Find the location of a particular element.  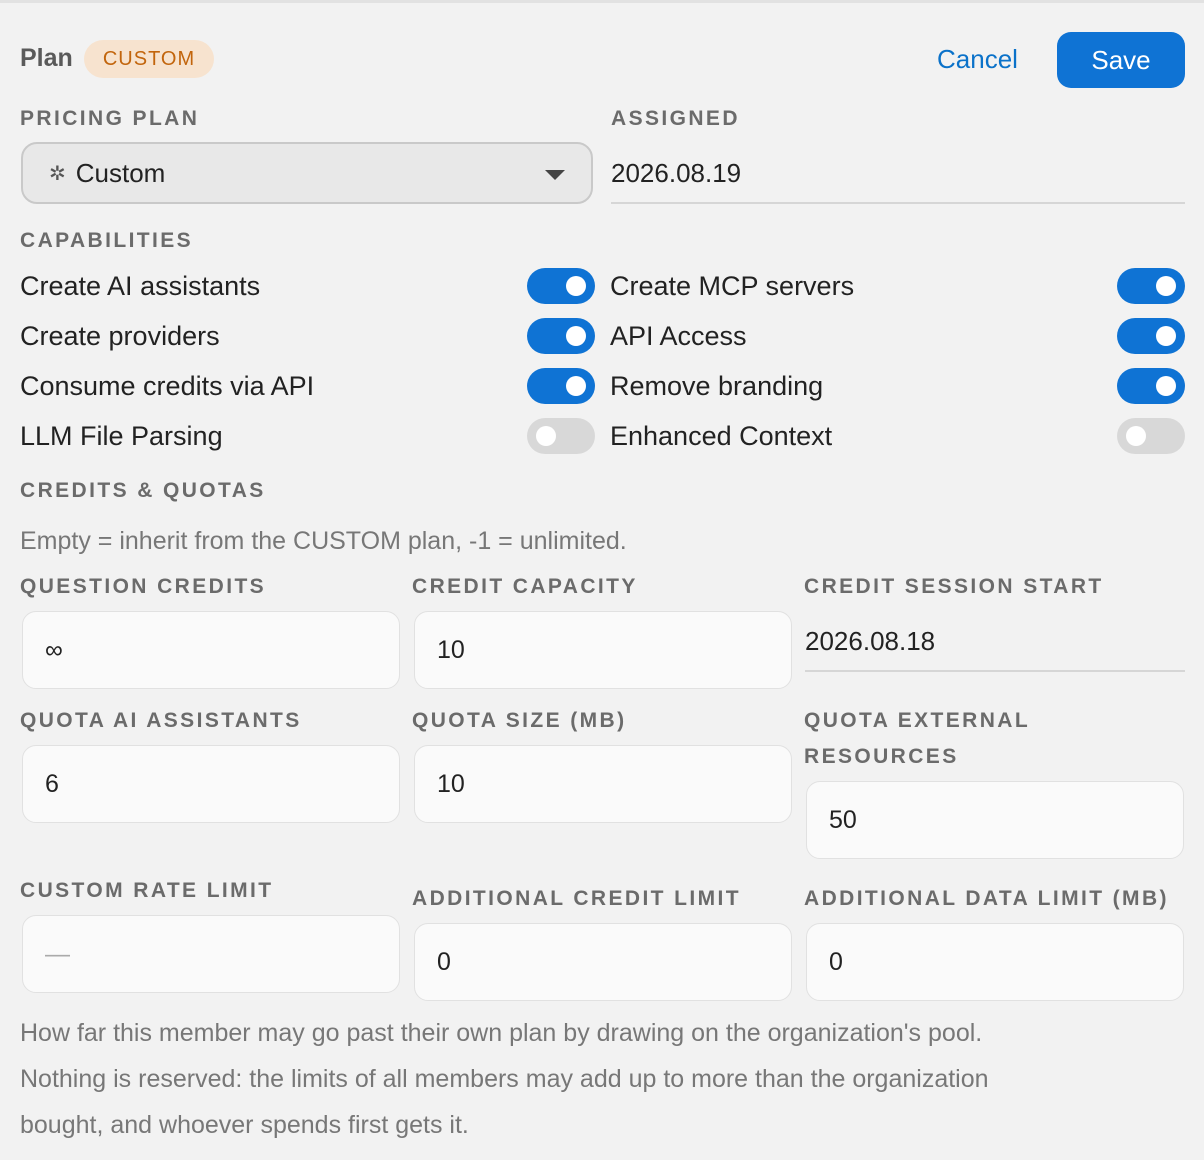

assigned-label: ASSIGNED is located at coordinates (675, 118).